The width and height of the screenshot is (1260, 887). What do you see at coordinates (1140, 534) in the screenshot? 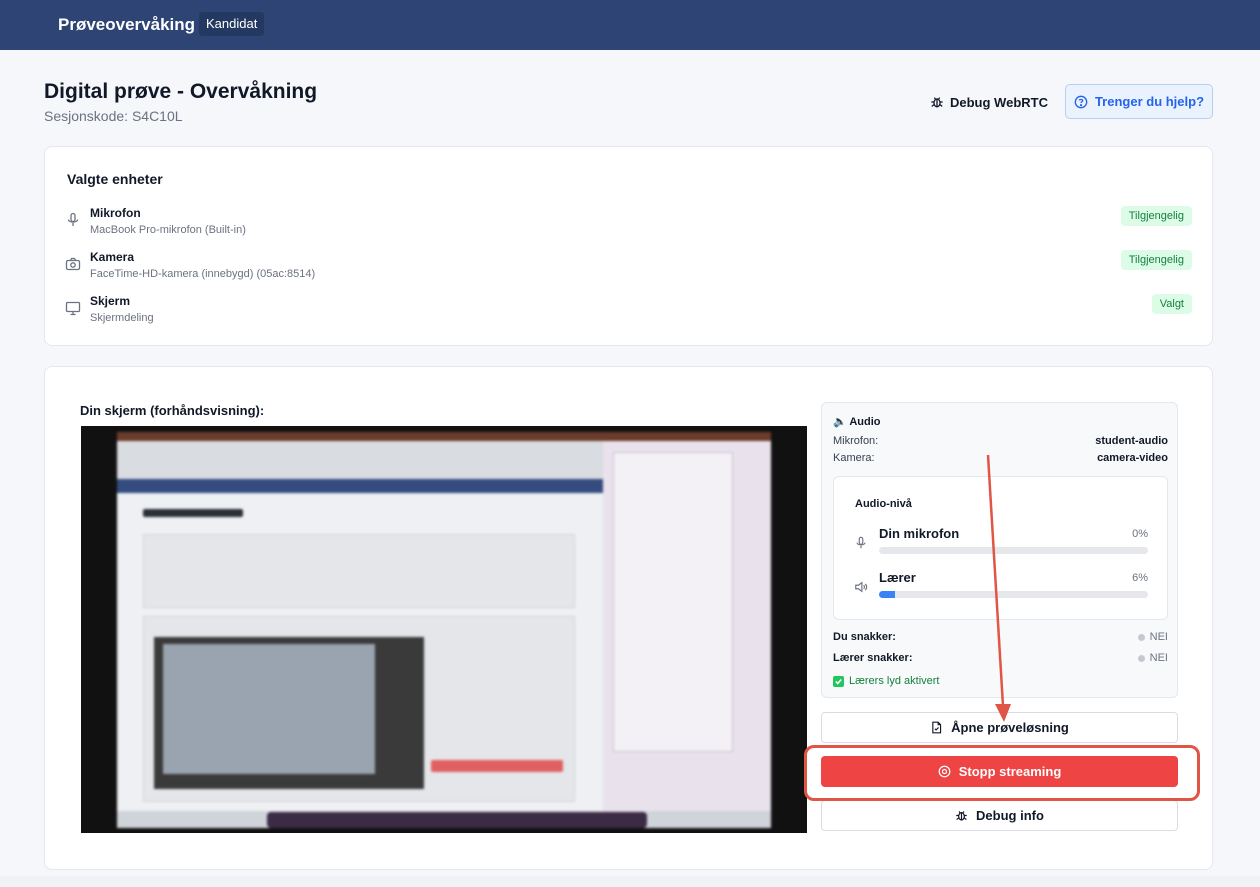
I see `level-percent: 0%` at bounding box center [1140, 534].